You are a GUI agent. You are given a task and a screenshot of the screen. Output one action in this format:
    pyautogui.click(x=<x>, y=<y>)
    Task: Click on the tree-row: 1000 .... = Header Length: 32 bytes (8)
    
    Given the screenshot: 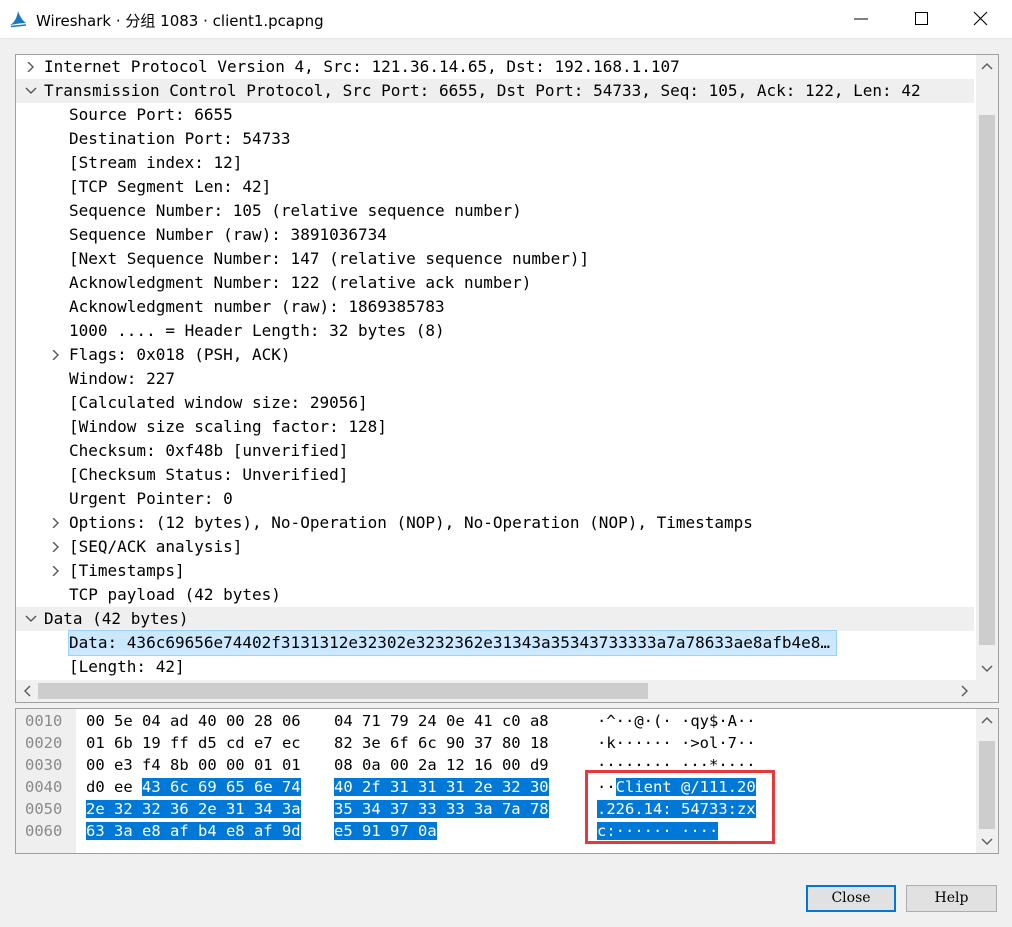 What is the action you would take?
    pyautogui.click(x=495, y=331)
    